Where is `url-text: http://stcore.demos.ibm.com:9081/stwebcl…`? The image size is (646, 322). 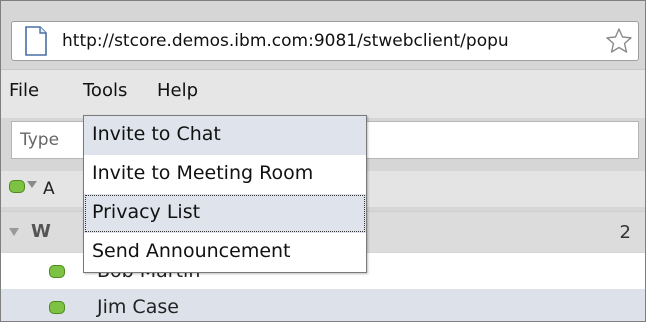
url-text: http://stcore.demos.ibm.com:9081/stwebcl… is located at coordinates (333, 41).